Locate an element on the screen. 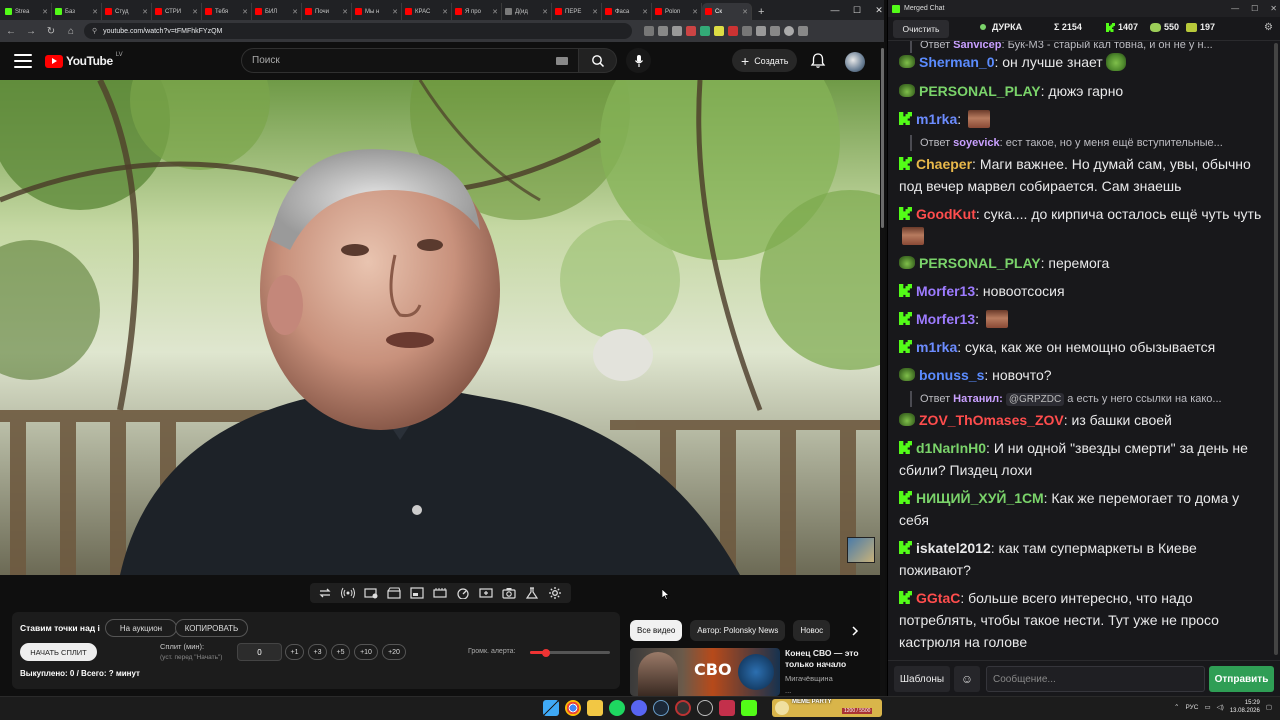 The image size is (1280, 720). media-app-icon is located at coordinates (727, 708).